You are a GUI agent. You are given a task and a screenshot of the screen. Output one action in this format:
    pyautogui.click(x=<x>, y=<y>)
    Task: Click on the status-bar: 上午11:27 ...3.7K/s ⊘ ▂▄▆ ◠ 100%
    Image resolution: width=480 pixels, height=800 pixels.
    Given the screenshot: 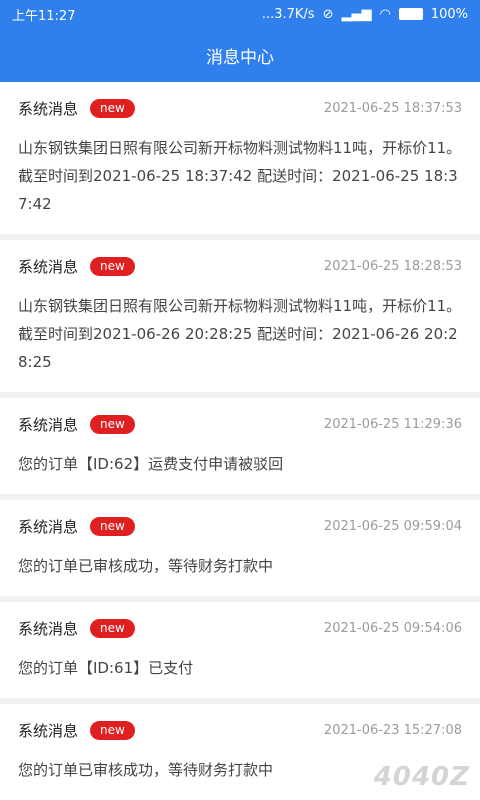 What is the action you would take?
    pyautogui.click(x=240, y=14)
    